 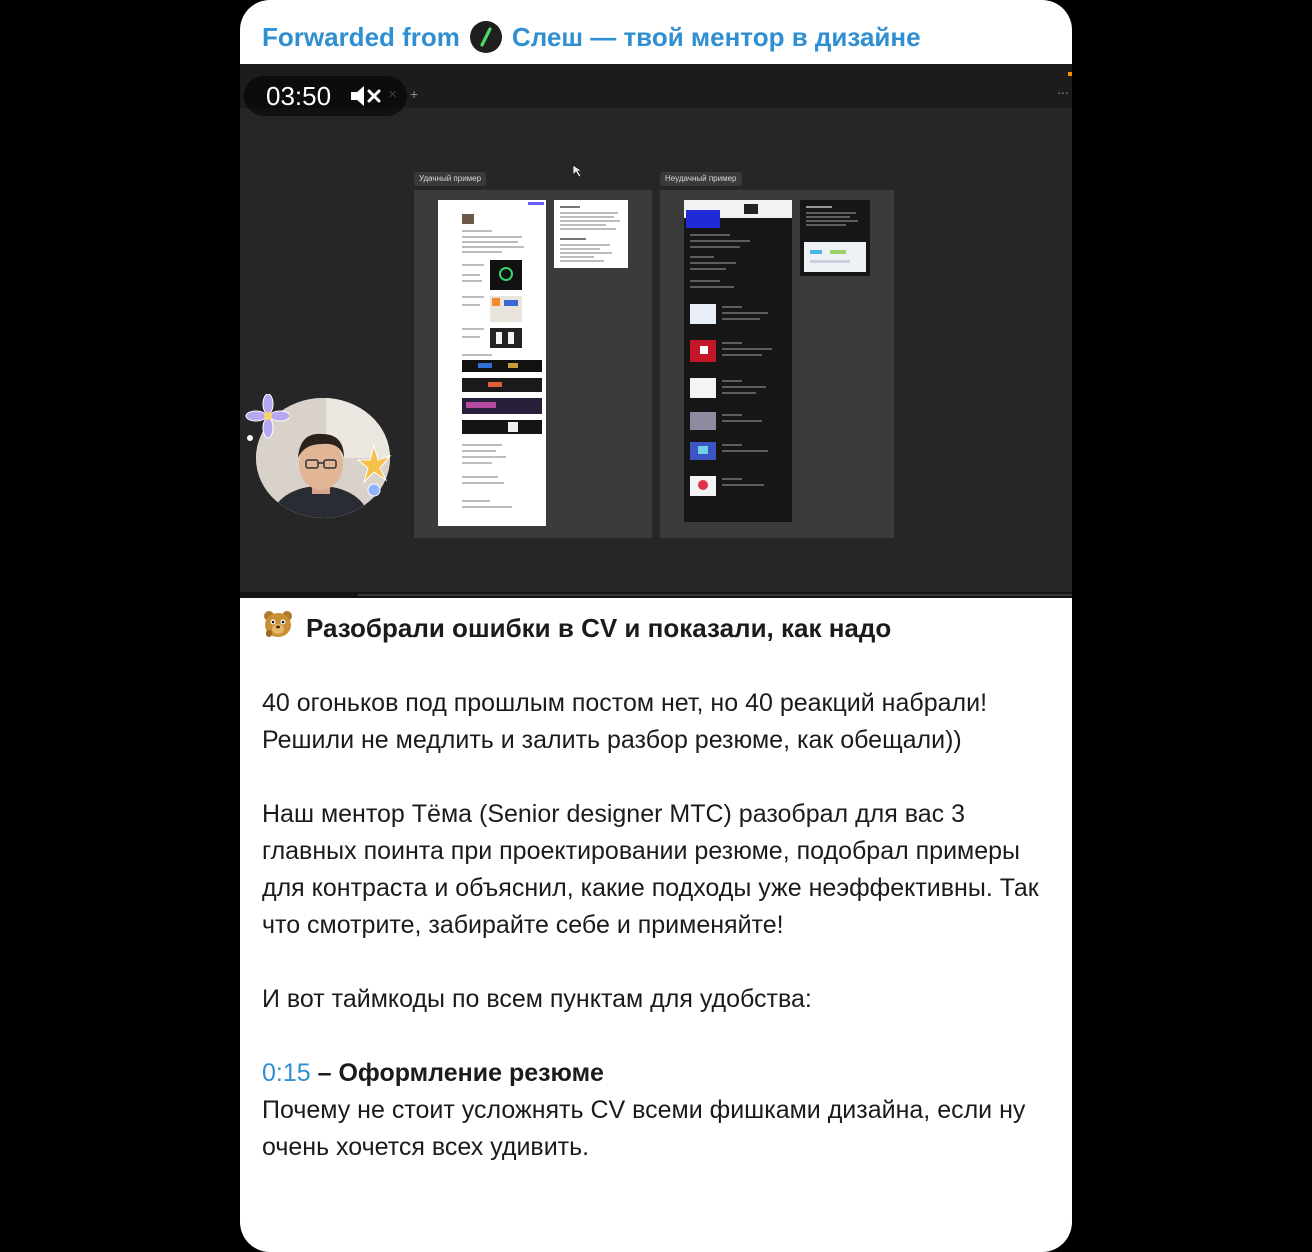 I want to click on forwarded-prefix: Forwarded from, so click(x=361, y=36).